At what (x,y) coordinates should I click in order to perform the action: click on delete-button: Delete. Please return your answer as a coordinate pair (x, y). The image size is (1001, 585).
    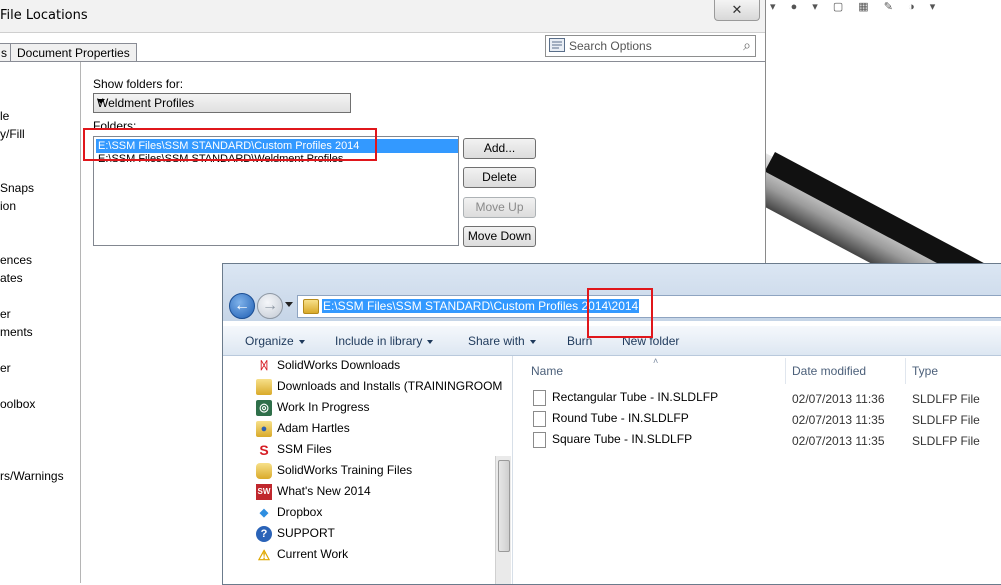
    Looking at the image, I should click on (499, 177).